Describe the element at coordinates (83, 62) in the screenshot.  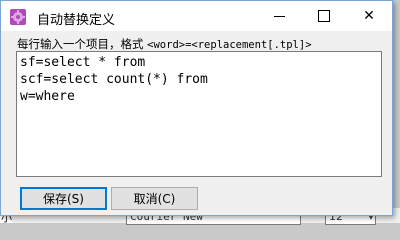
I see `definition-line: sf=select * from` at that location.